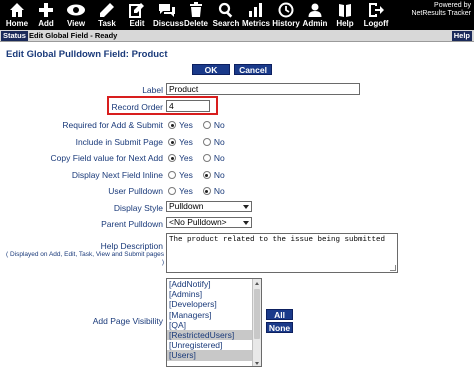 The image size is (474, 367). I want to click on edit-button: Edit, so click(137, 15).